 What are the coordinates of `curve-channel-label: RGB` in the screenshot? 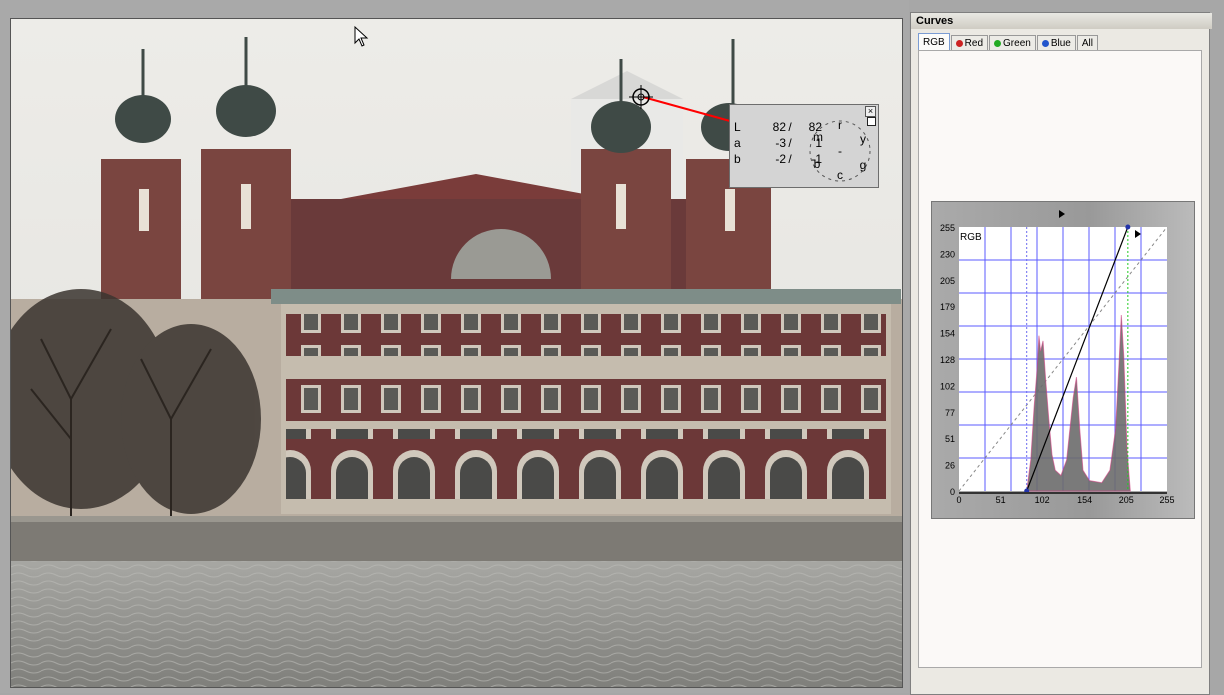 It's located at (971, 237).